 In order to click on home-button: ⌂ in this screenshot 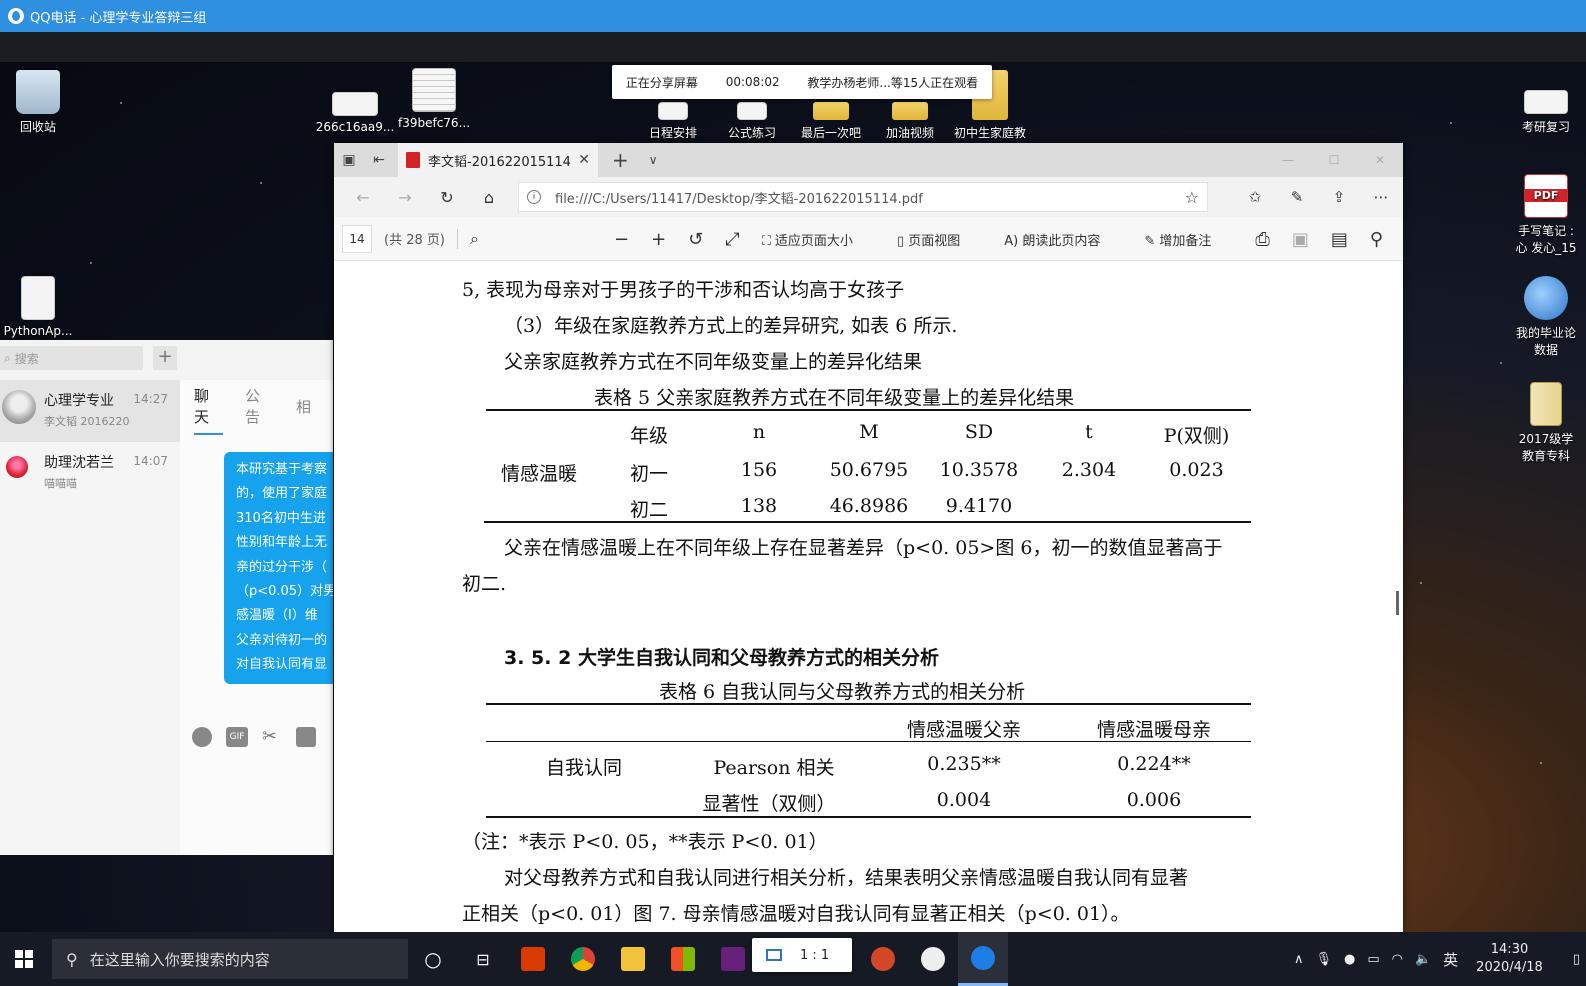, I will do `click(489, 197)`.